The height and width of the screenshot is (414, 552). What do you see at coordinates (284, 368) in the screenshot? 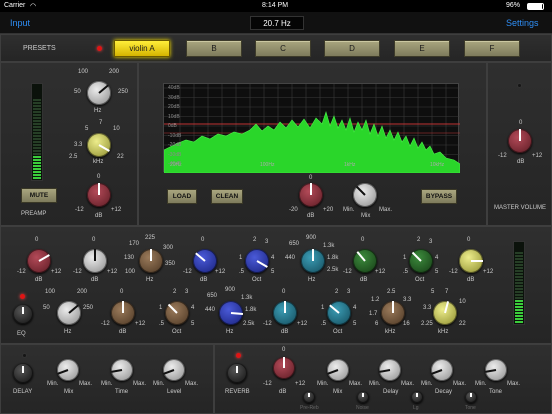
I see `reverb-gain-knob` at bounding box center [284, 368].